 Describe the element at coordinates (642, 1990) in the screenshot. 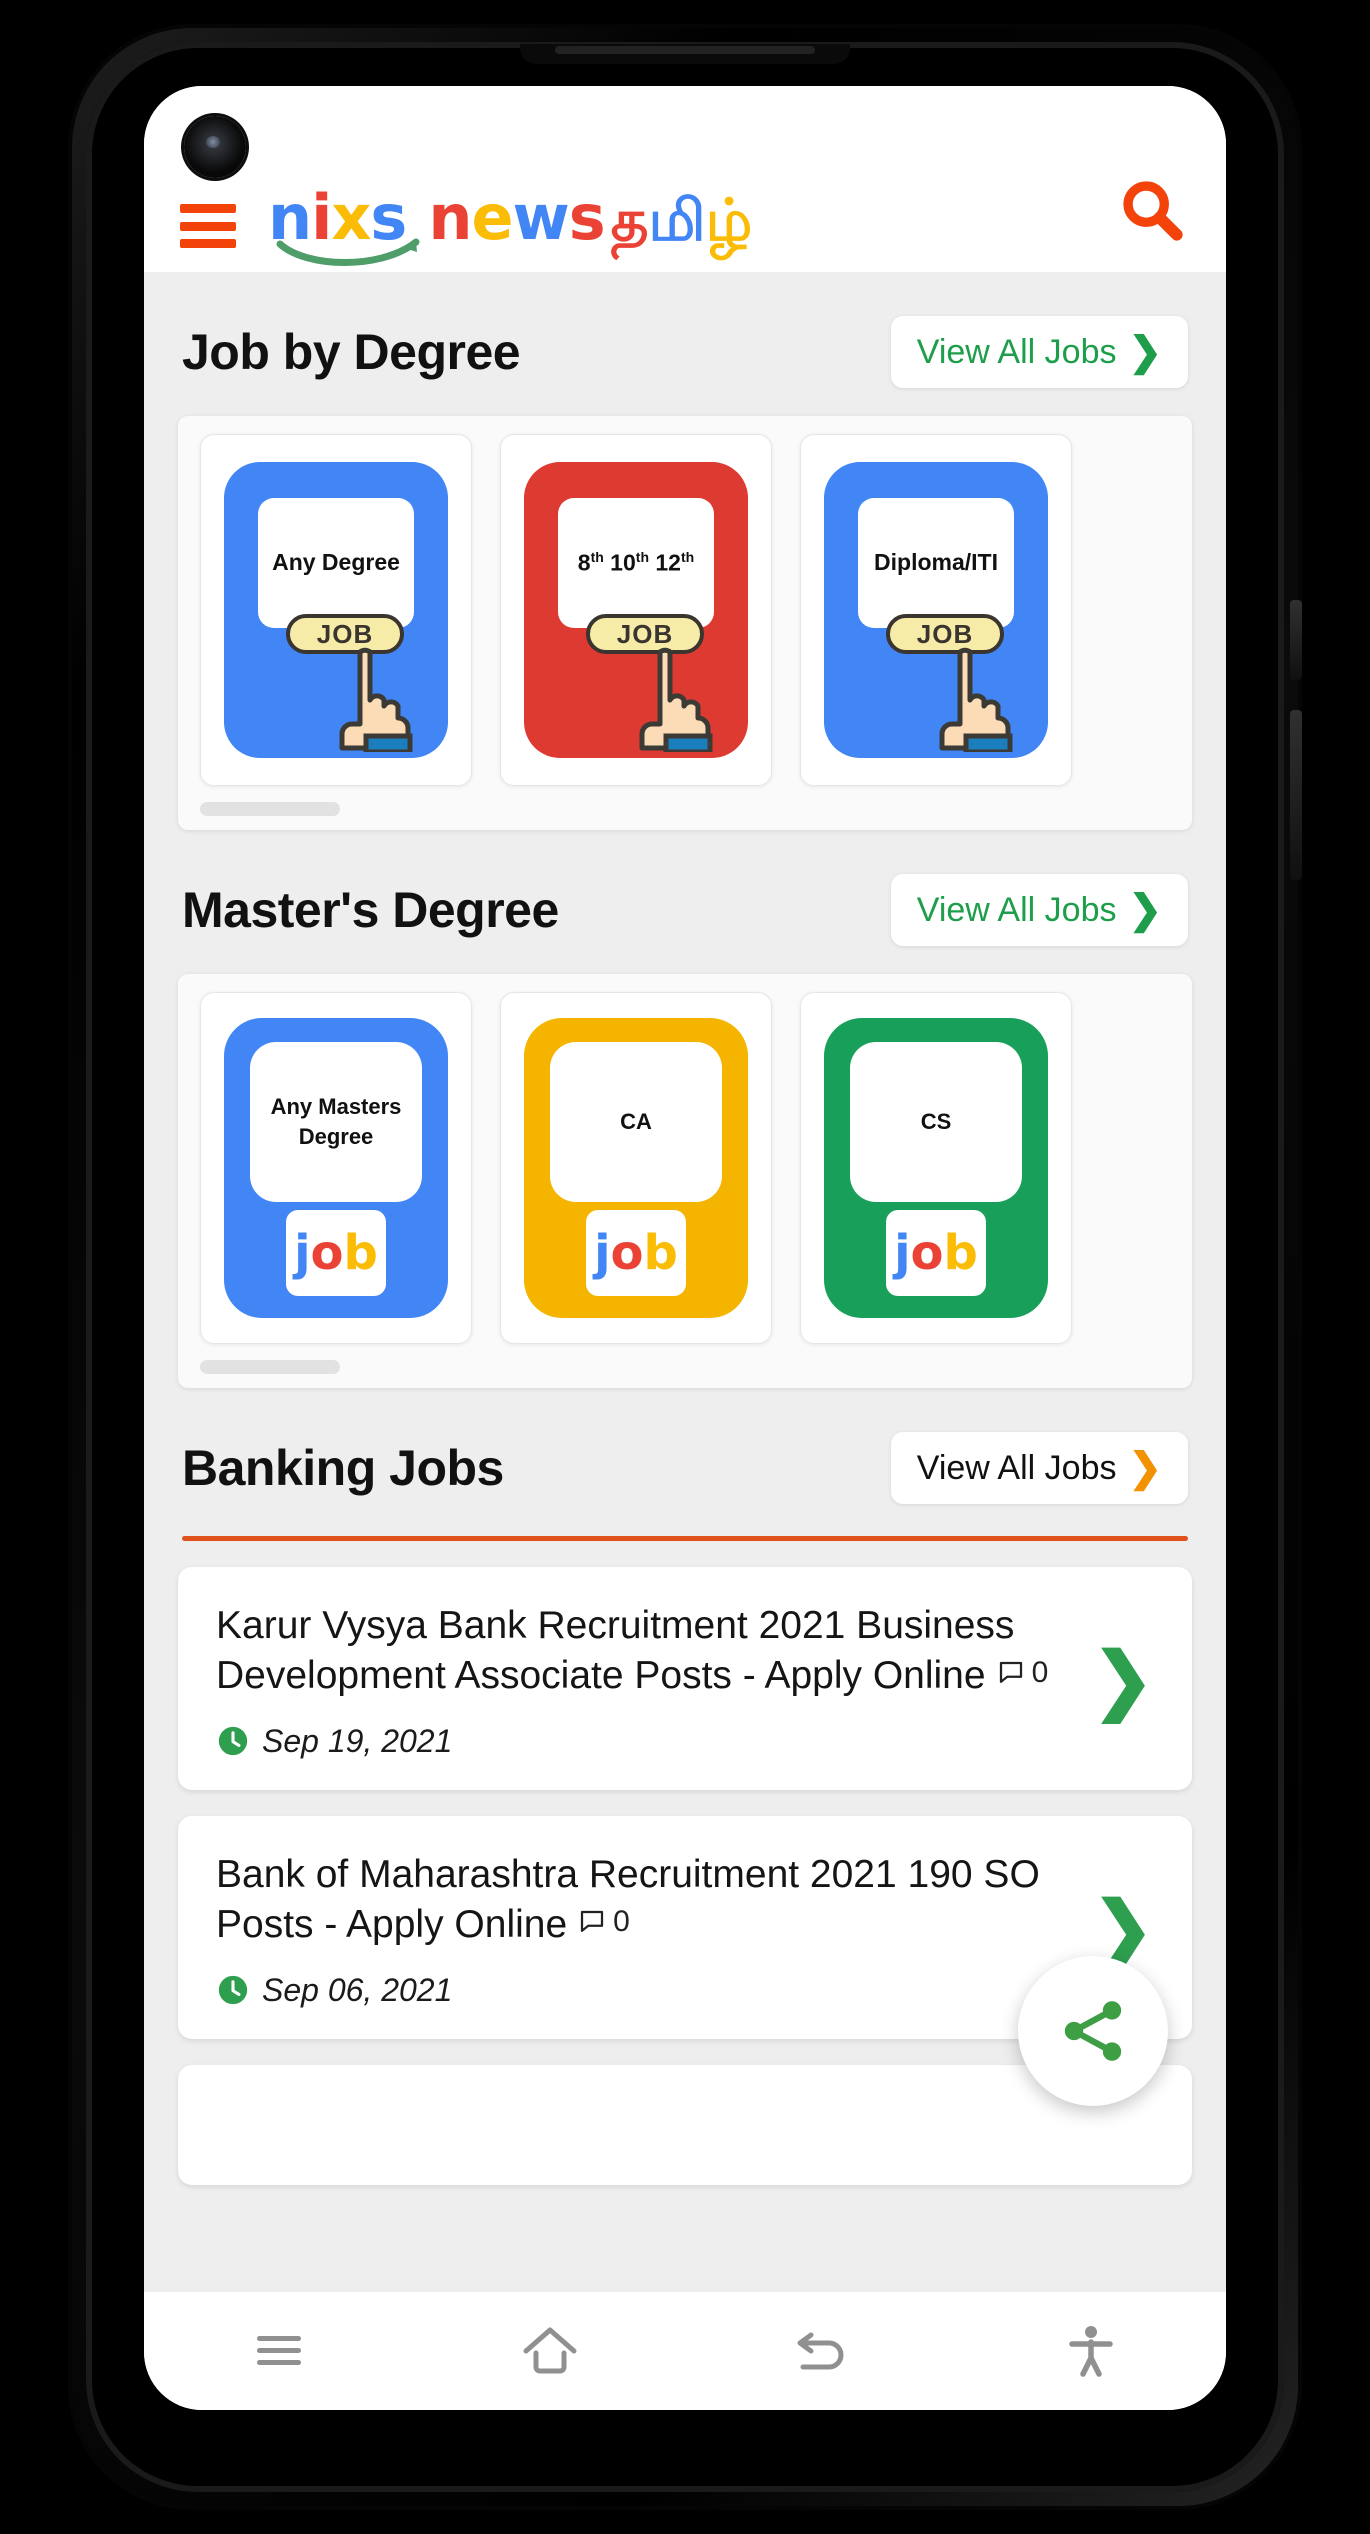

I see `job-post-date: Sep 06, 2021` at that location.